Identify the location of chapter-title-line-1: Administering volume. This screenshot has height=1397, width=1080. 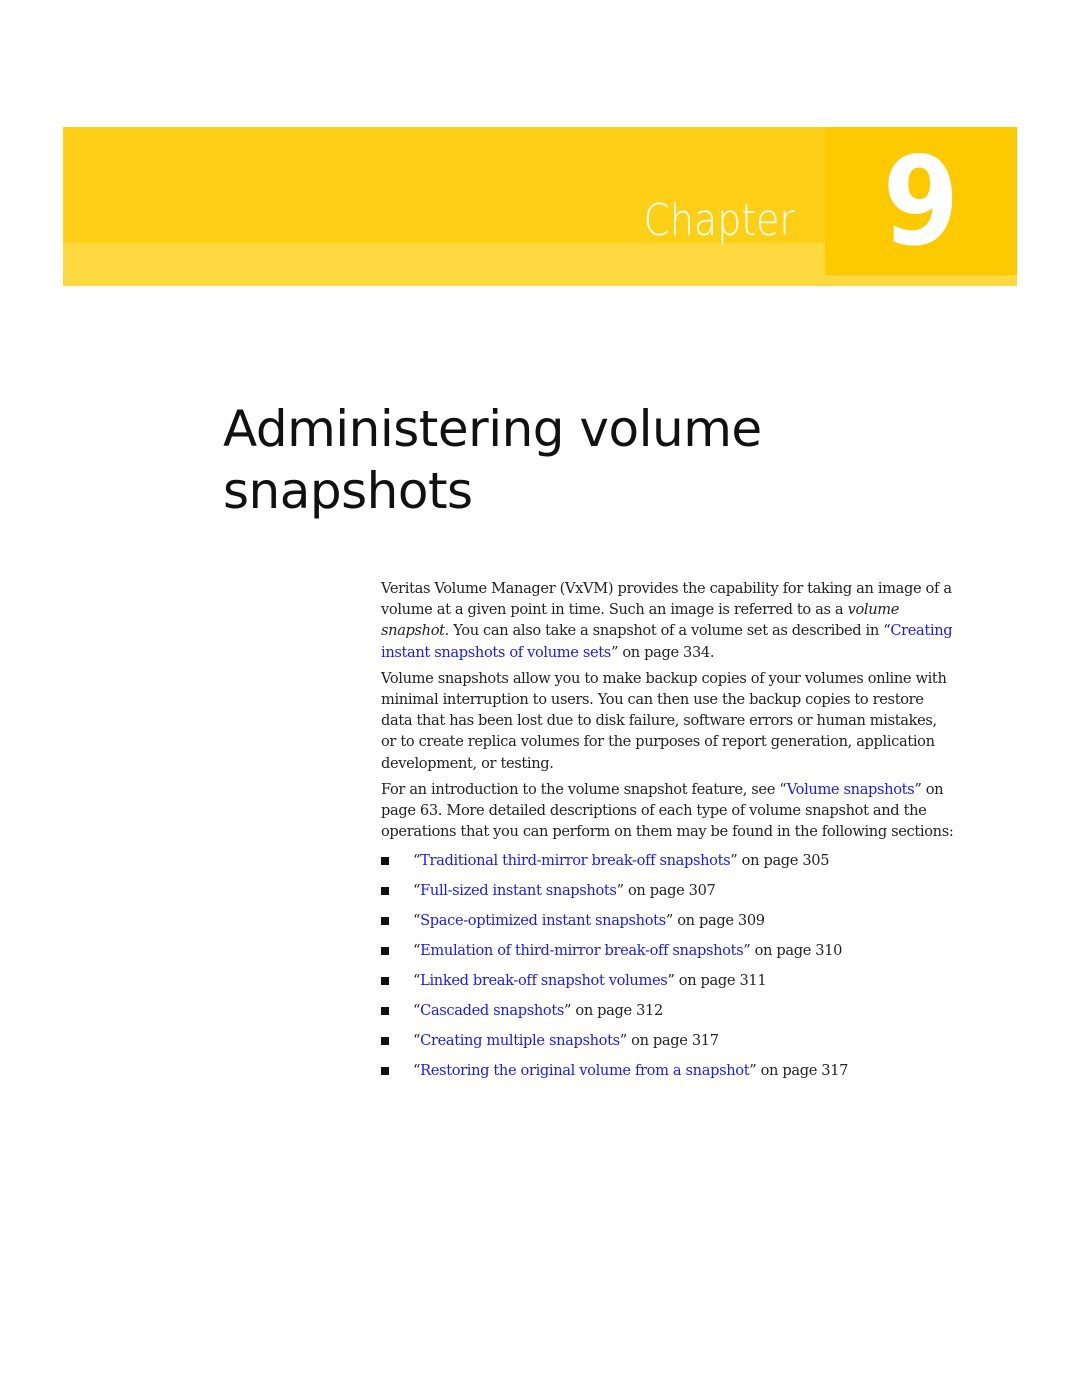
(492, 429).